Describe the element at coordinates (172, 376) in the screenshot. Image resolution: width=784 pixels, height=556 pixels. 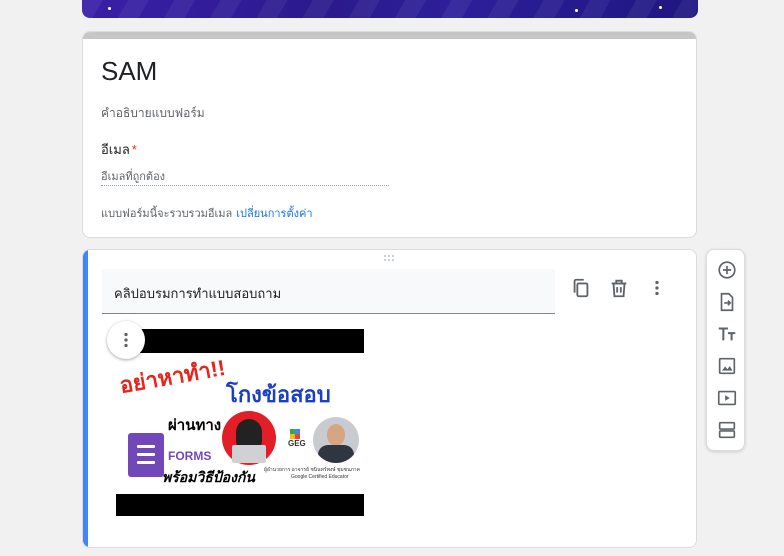
I see `thumb-headline-red: อย่าหาทำ!!` at that location.